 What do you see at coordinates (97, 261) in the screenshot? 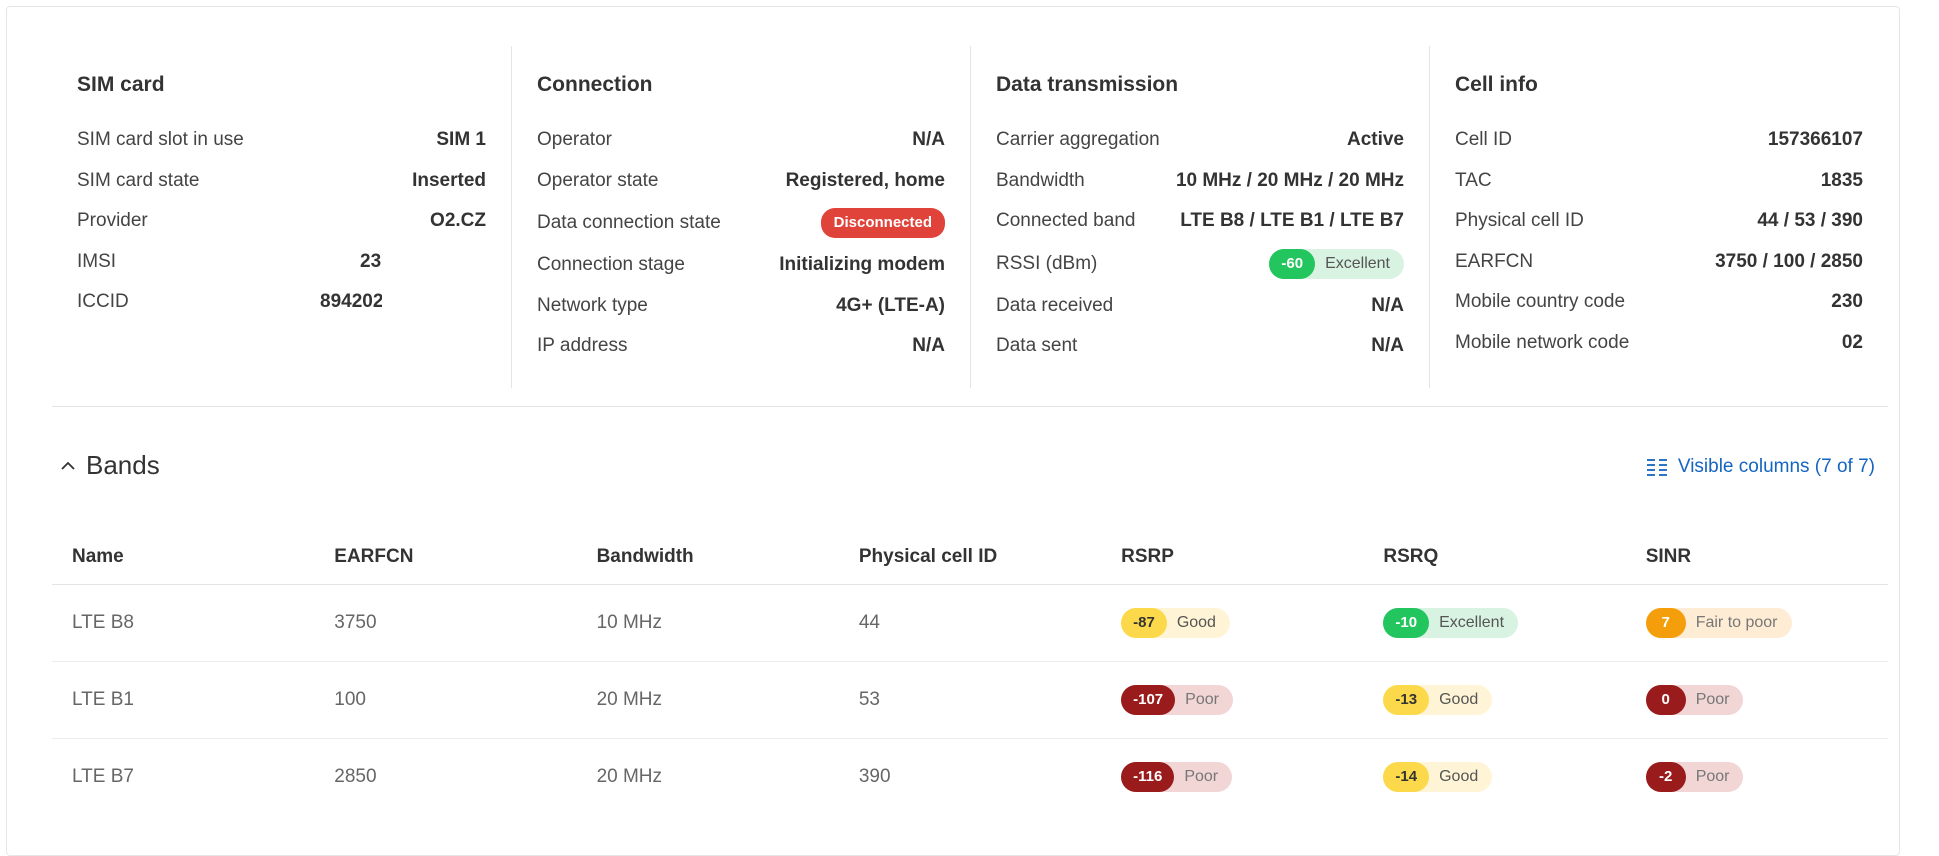
I see `imsi-label: IMSI` at bounding box center [97, 261].